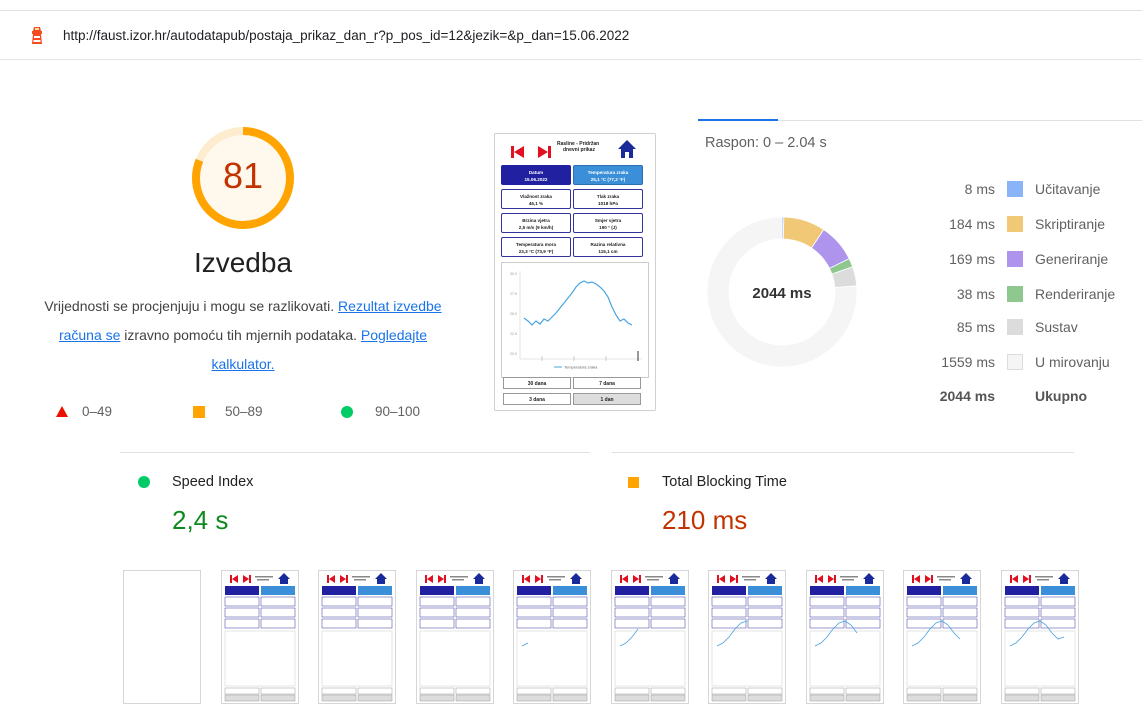  Describe the element at coordinates (738, 120) in the screenshot. I see `active-tab-indicator` at that location.